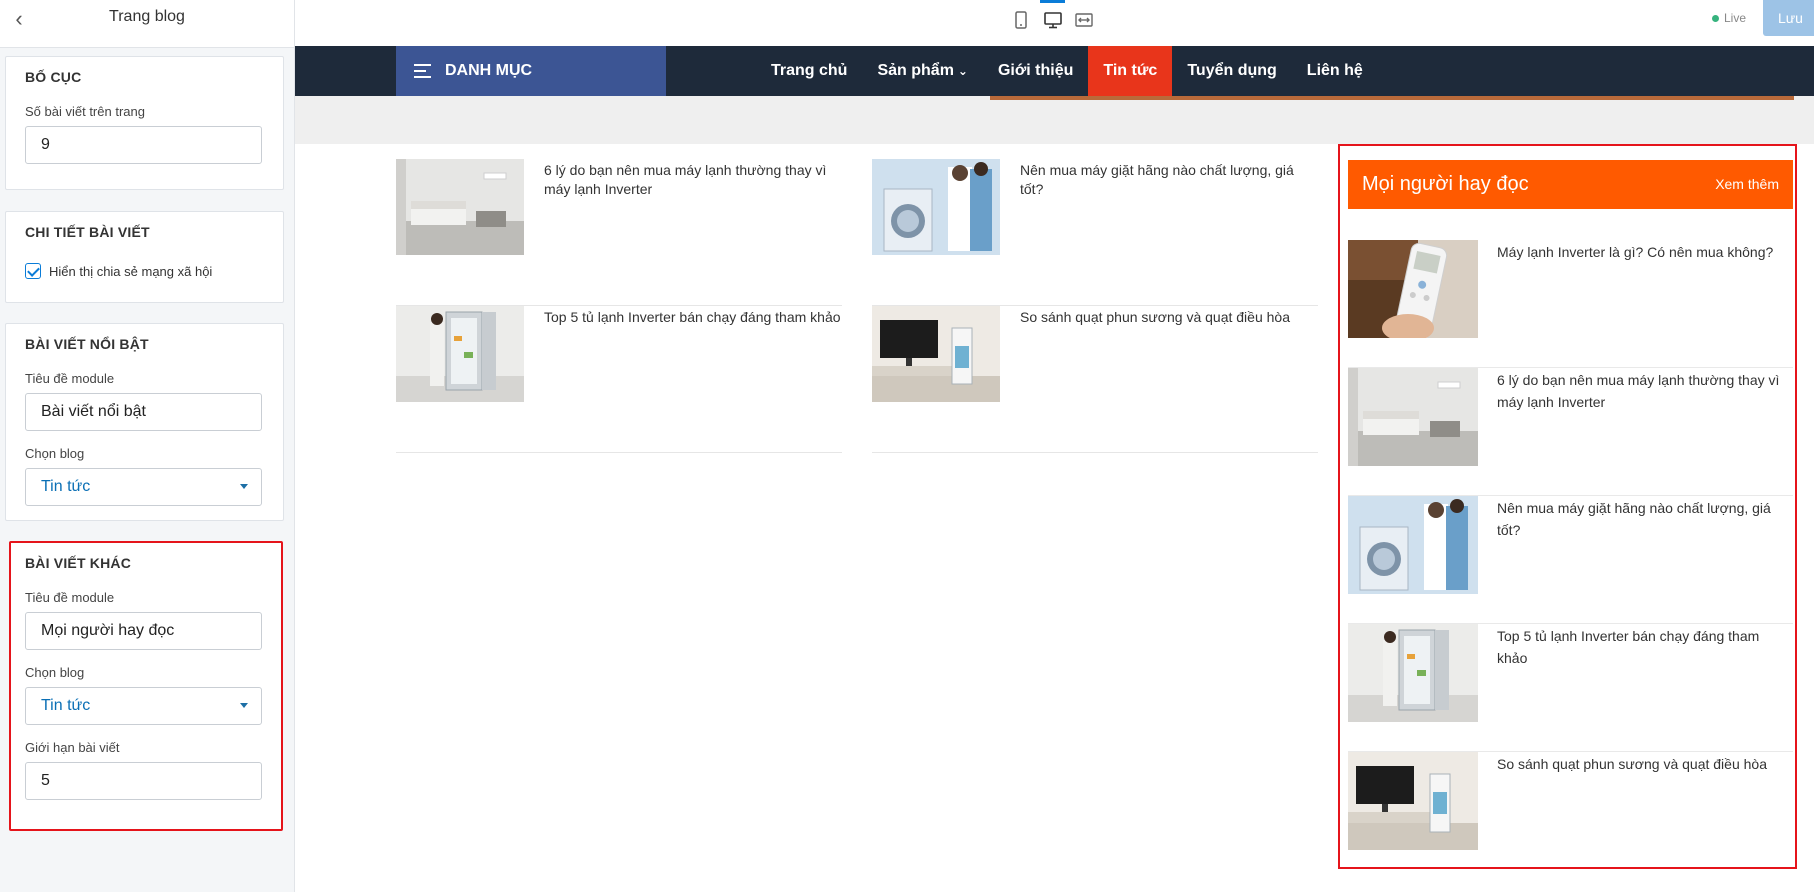 The height and width of the screenshot is (892, 1814). What do you see at coordinates (66, 486) in the screenshot?
I see `featured-blog-value: Tin tức` at bounding box center [66, 486].